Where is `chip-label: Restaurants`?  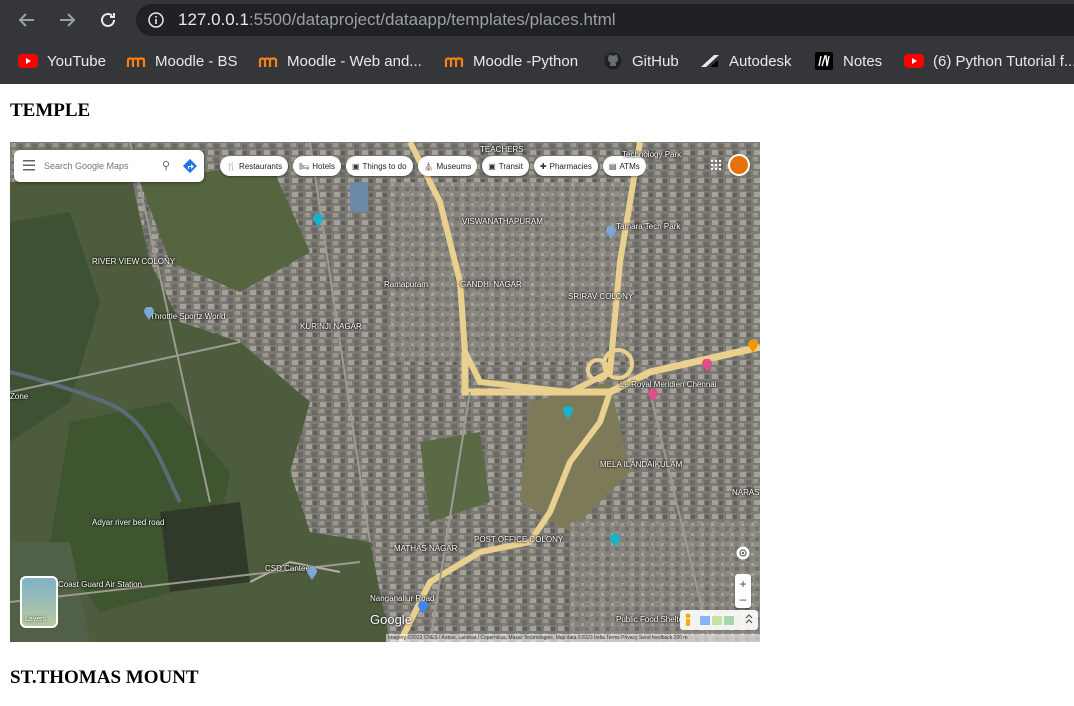 chip-label: Restaurants is located at coordinates (260, 166).